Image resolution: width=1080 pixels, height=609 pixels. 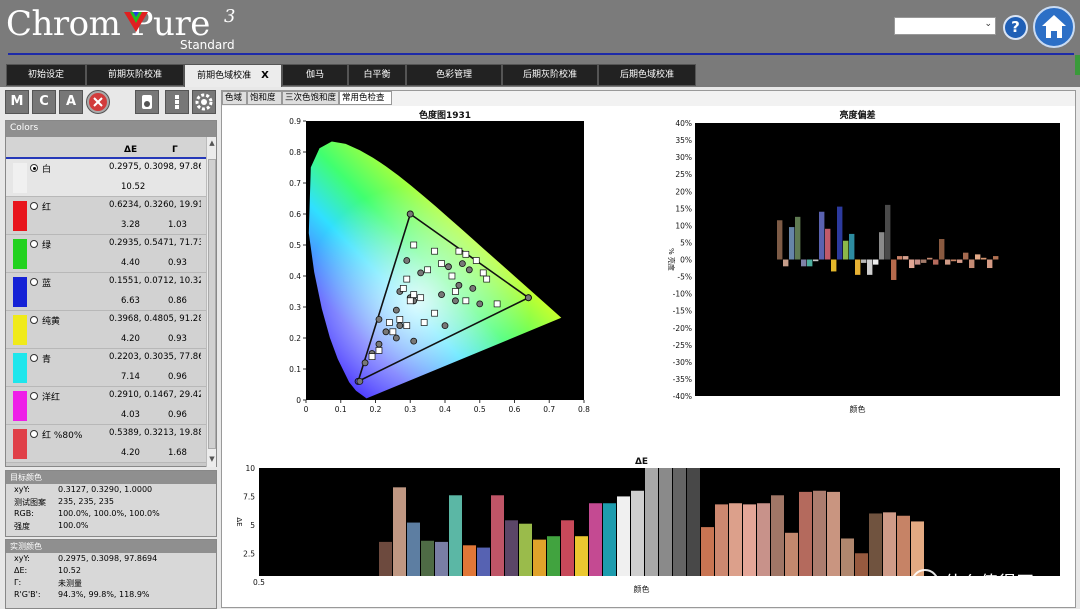 I want to click on menu-button, so click(x=177, y=102).